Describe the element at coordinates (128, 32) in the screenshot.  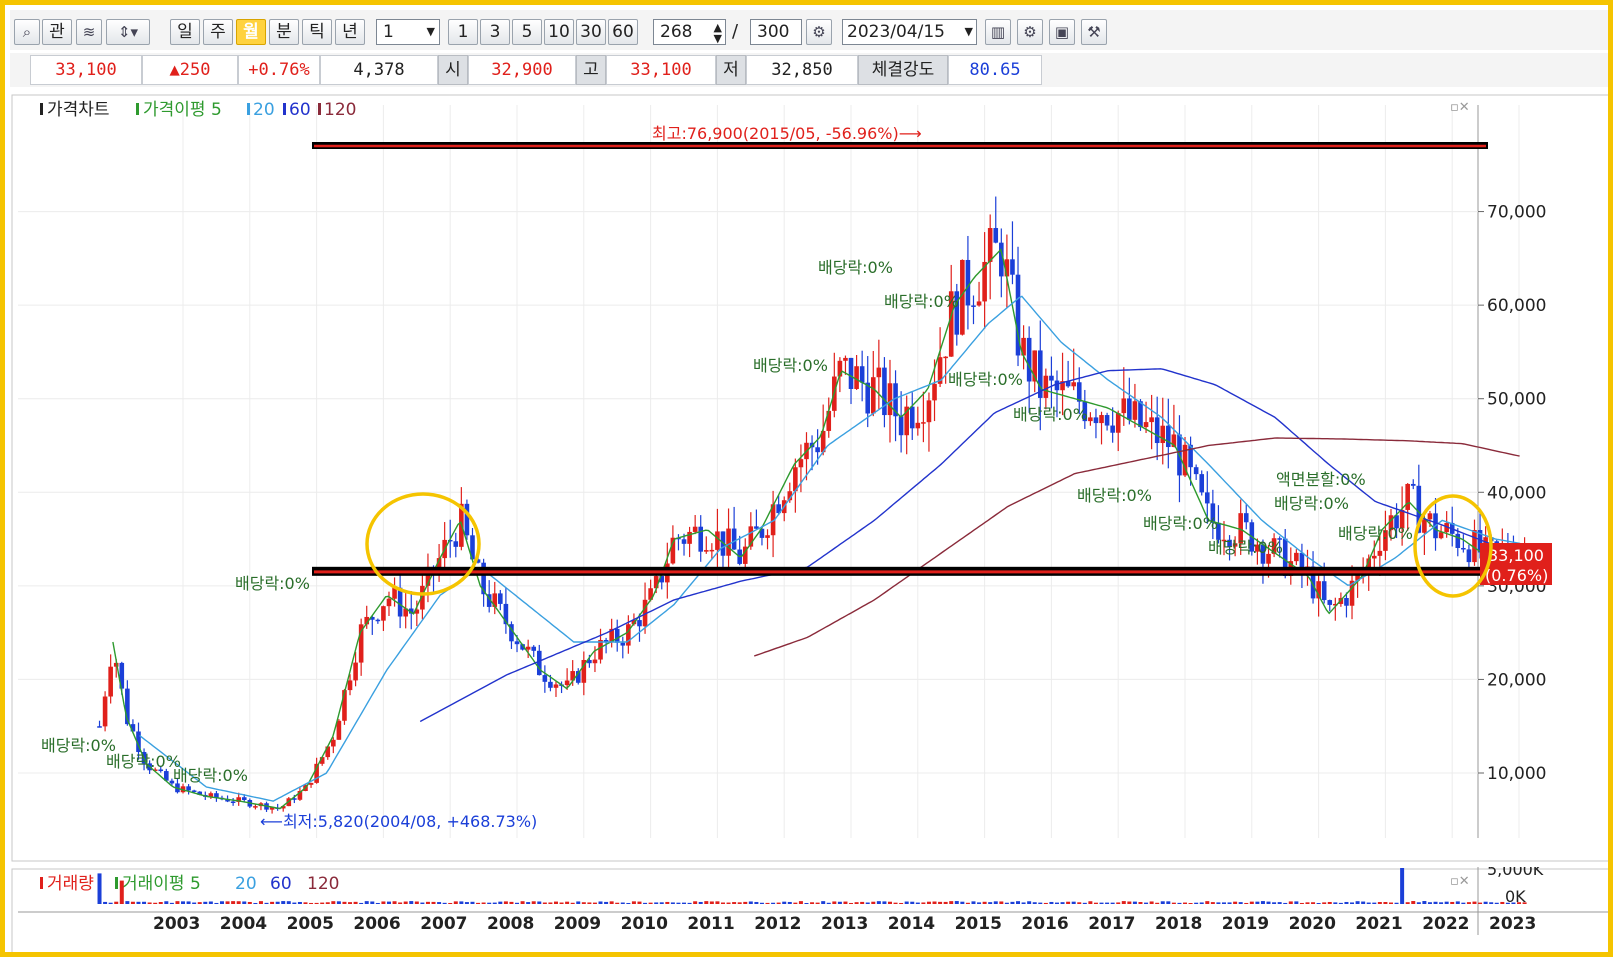
I see `spin-icon: ⇕▾` at that location.